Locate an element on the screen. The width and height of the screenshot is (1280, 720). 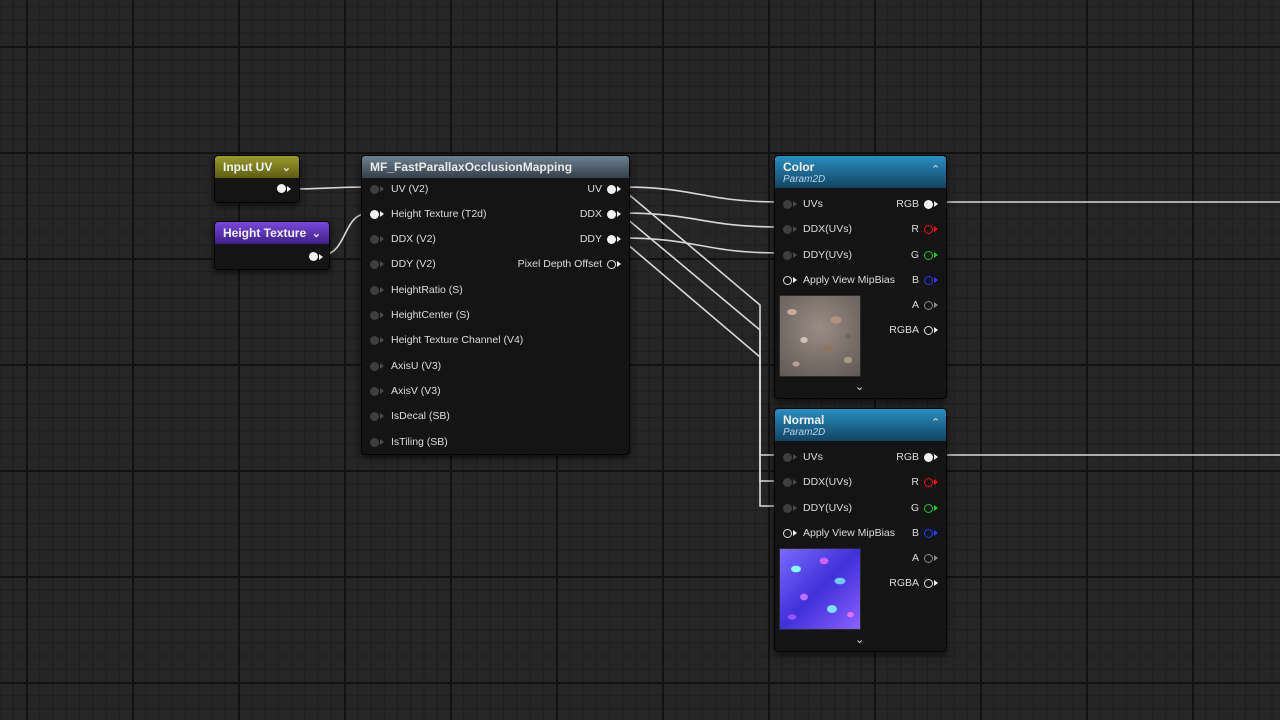
input-pin-uv: UV (V2) is located at coordinates (399, 189).